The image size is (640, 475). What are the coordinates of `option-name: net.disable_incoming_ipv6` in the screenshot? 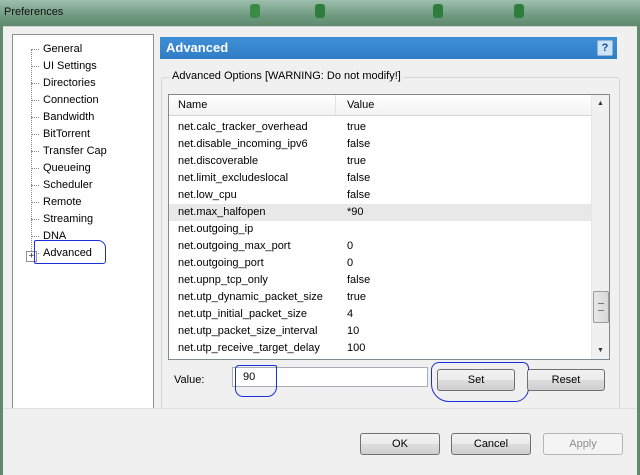 It's located at (243, 144).